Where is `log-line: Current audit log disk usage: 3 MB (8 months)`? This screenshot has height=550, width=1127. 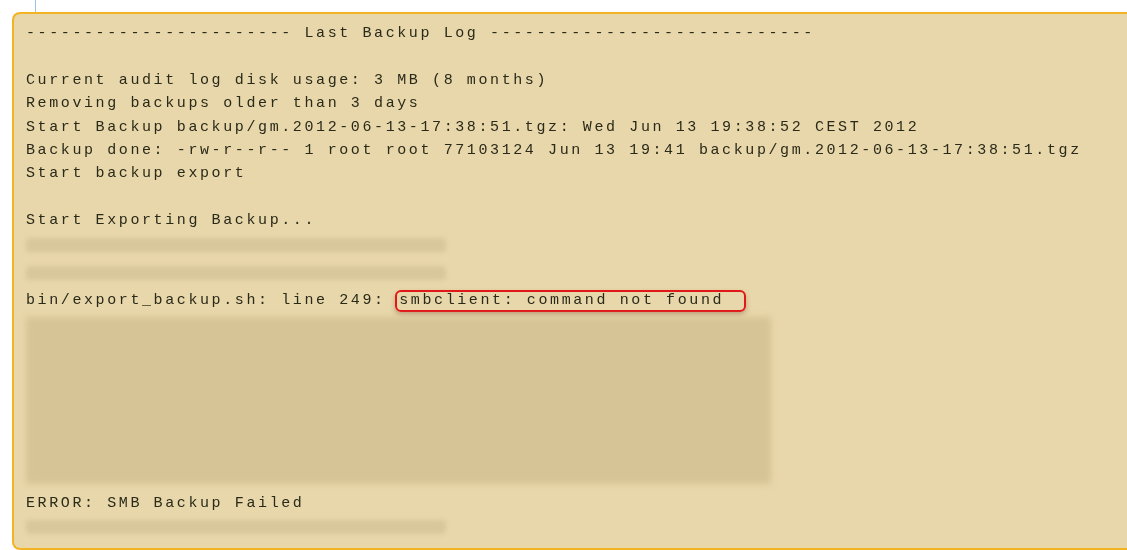 log-line: Current audit log disk usage: 3 MB (8 months) is located at coordinates (288, 80).